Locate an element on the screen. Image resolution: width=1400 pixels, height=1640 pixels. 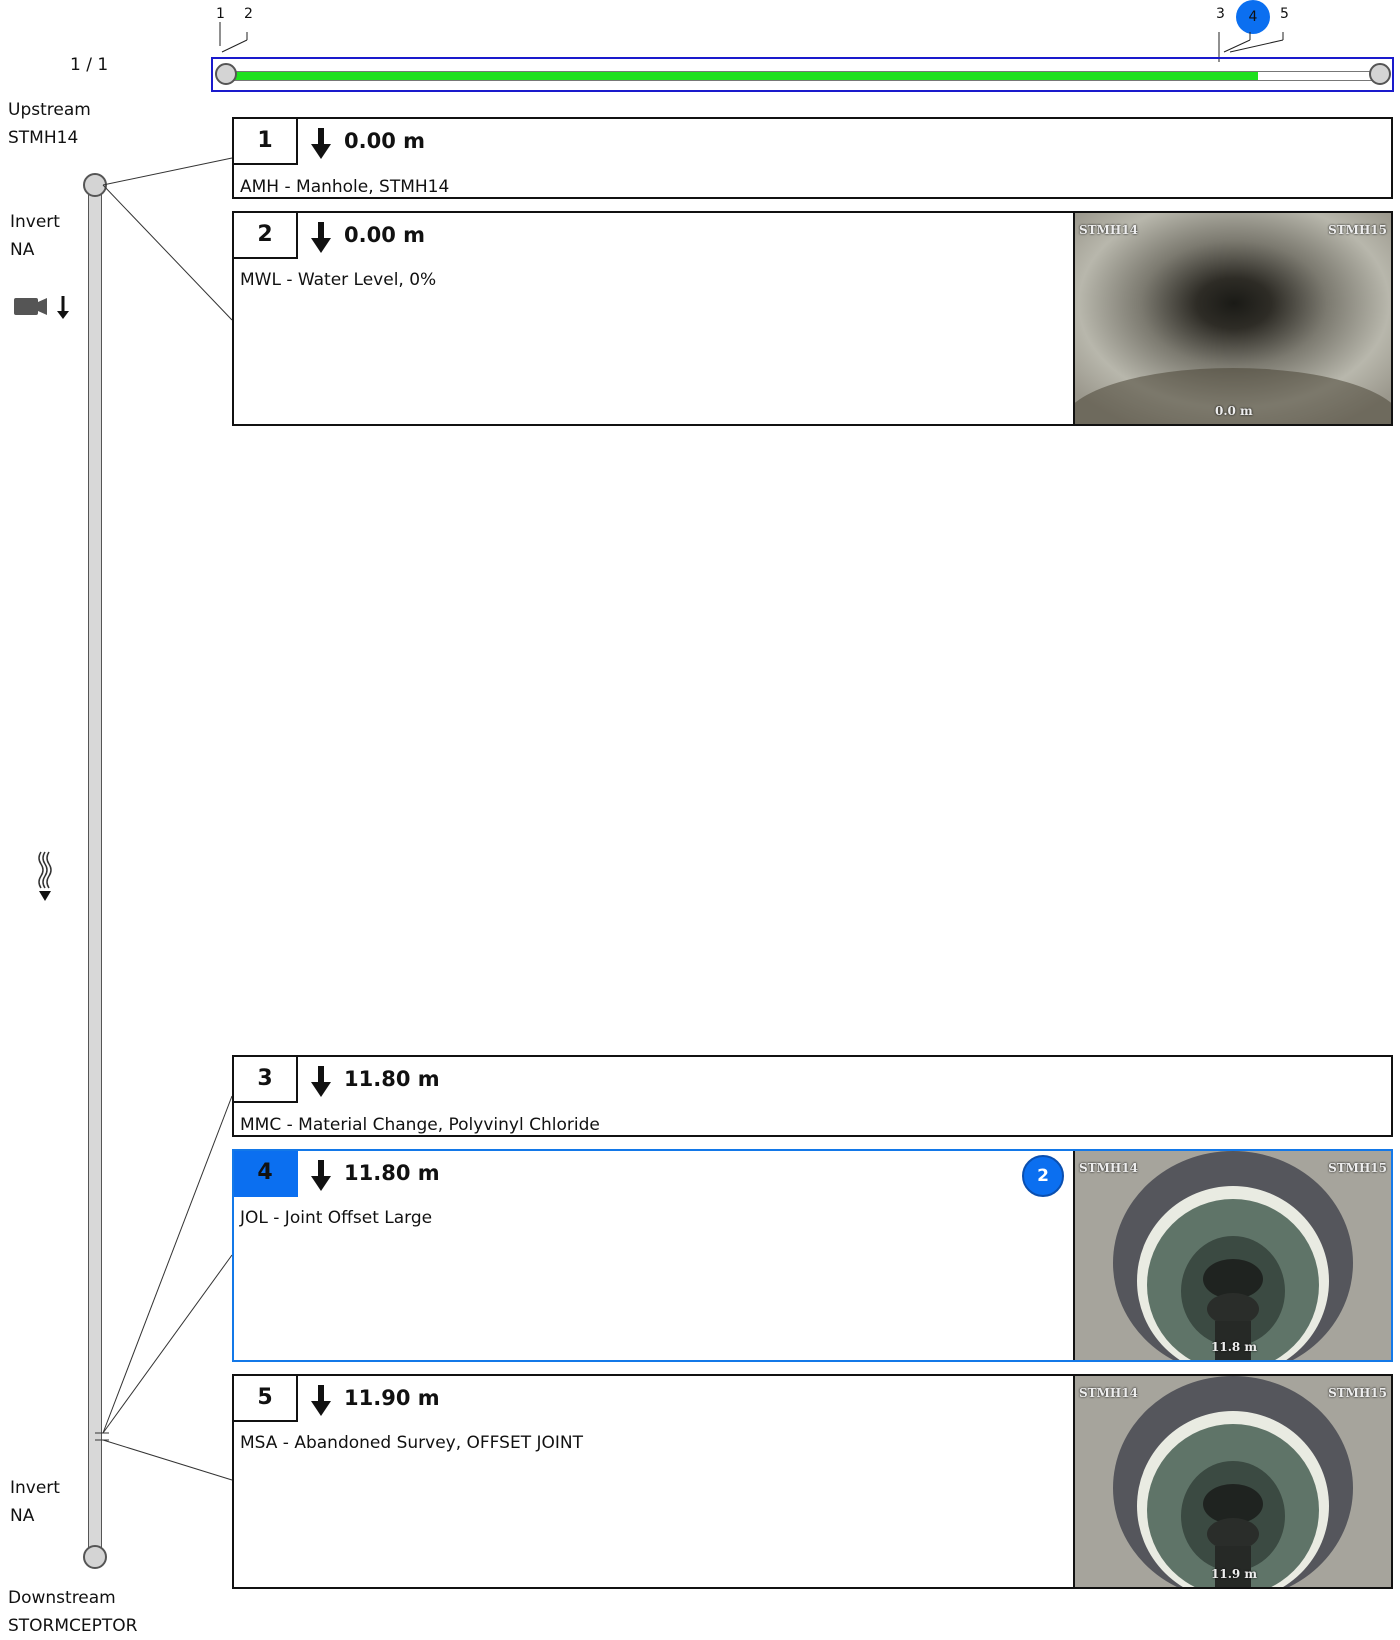
observation-card-1: 1 0.00 m AMH - Manhole, STMH14 is located at coordinates (812, 158).